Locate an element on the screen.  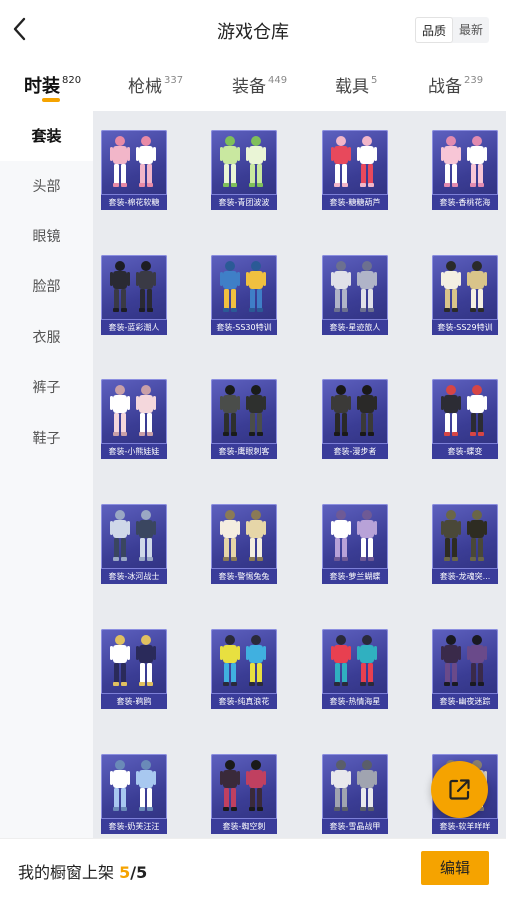
outfit-name: 套装-青团波波 is located at coordinates (244, 202).